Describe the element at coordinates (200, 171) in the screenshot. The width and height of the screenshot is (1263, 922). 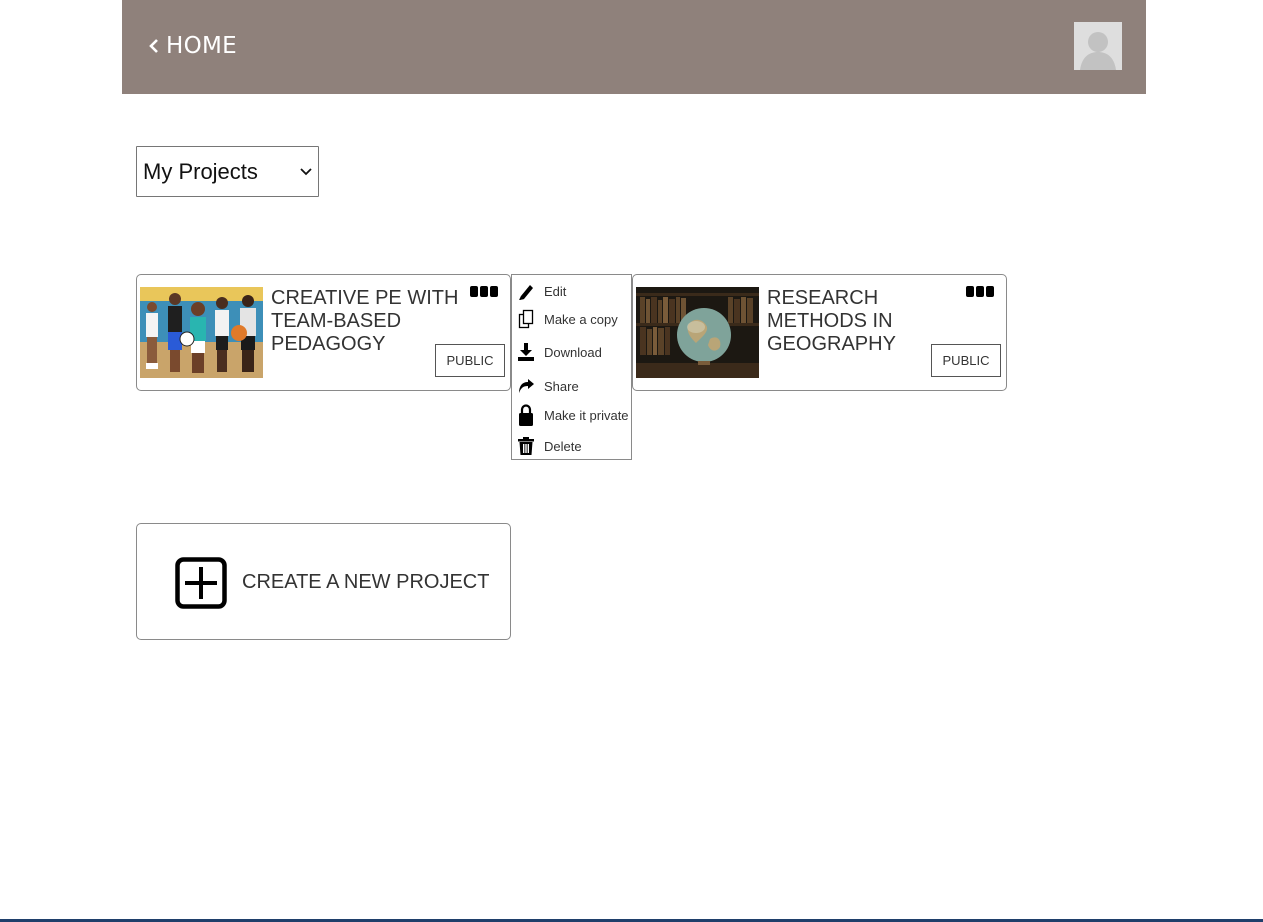
I see `projects-filter-value: My Projects` at that location.